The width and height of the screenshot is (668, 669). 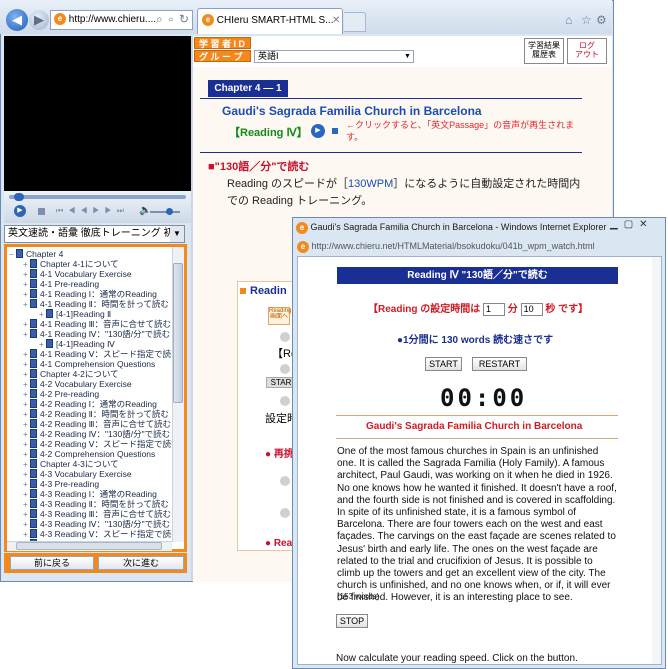 I want to click on stop-button: STOP, so click(x=352, y=621).